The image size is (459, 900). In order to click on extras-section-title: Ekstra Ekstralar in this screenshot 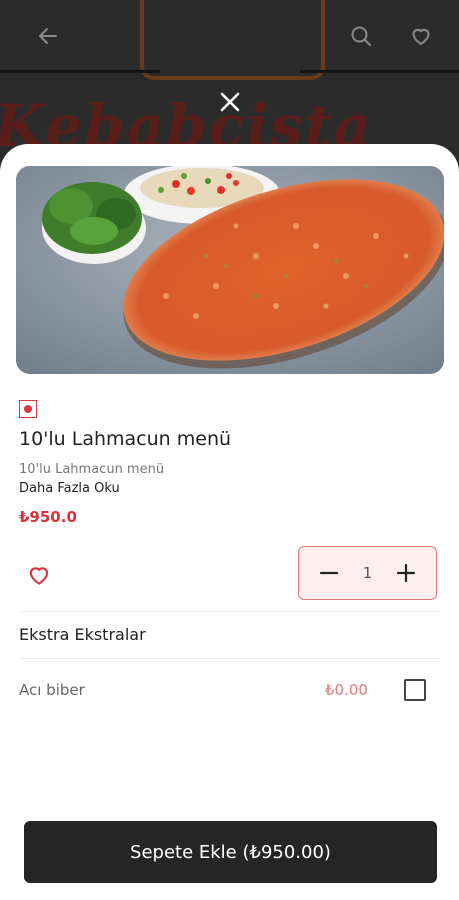, I will do `click(82, 634)`.